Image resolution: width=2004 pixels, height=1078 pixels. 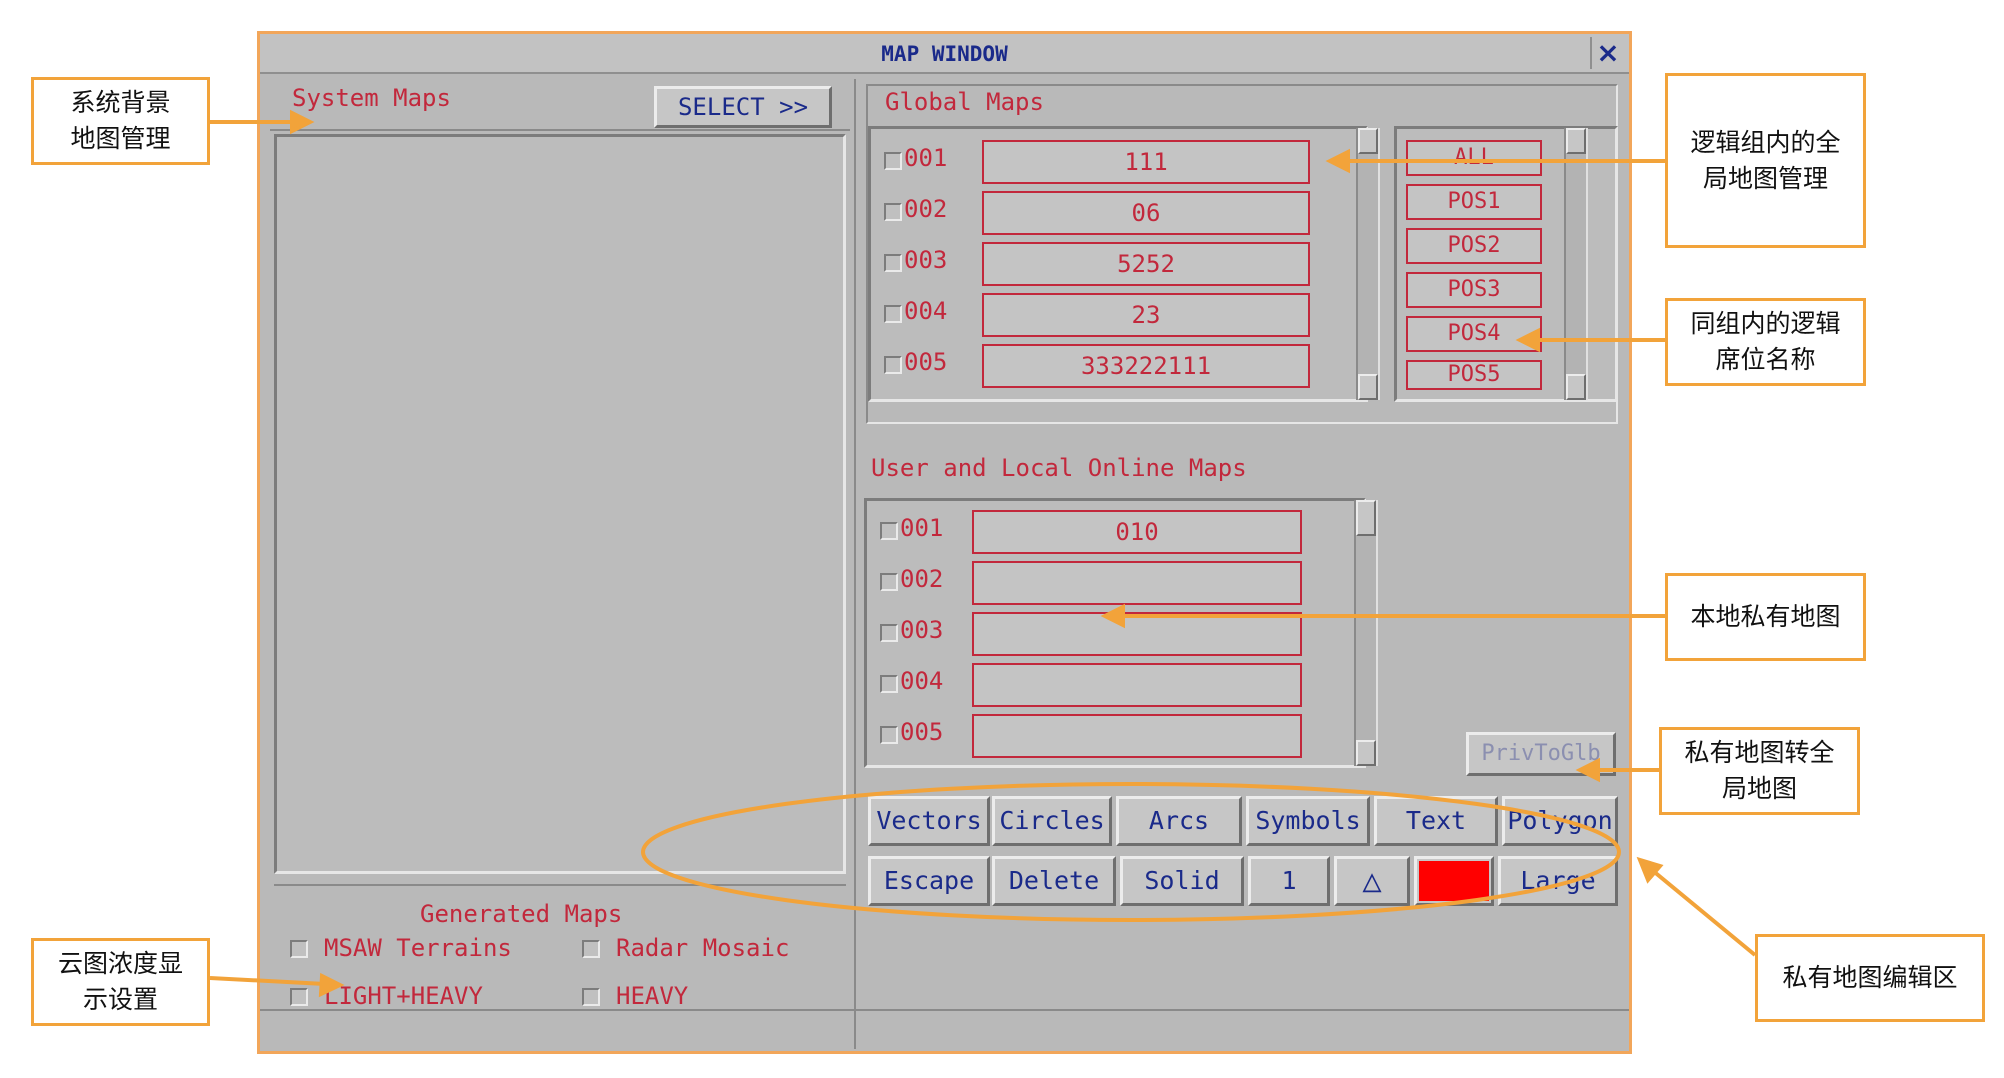 I want to click on callout-priv-to-global: 私有地图转全 局地图, so click(x=1759, y=771).